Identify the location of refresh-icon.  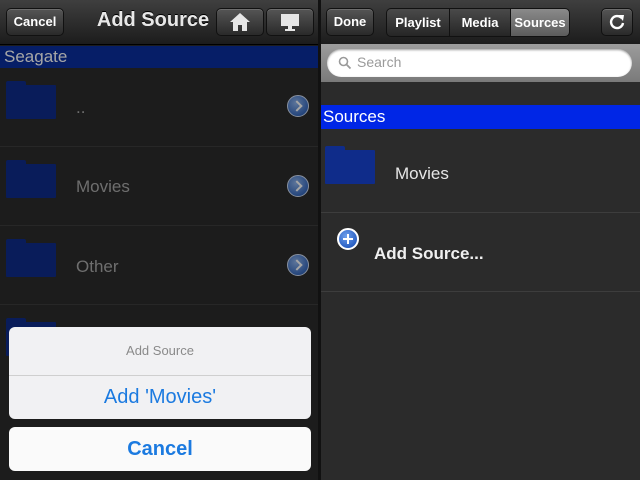
(617, 22).